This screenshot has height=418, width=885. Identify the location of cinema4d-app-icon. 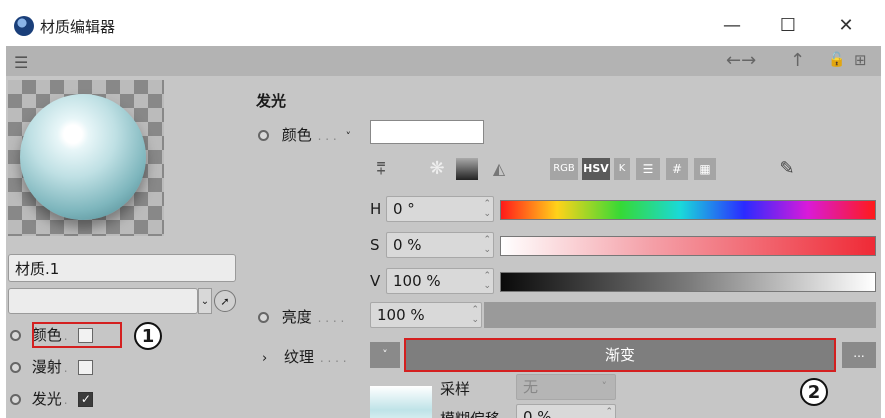
(24, 26).